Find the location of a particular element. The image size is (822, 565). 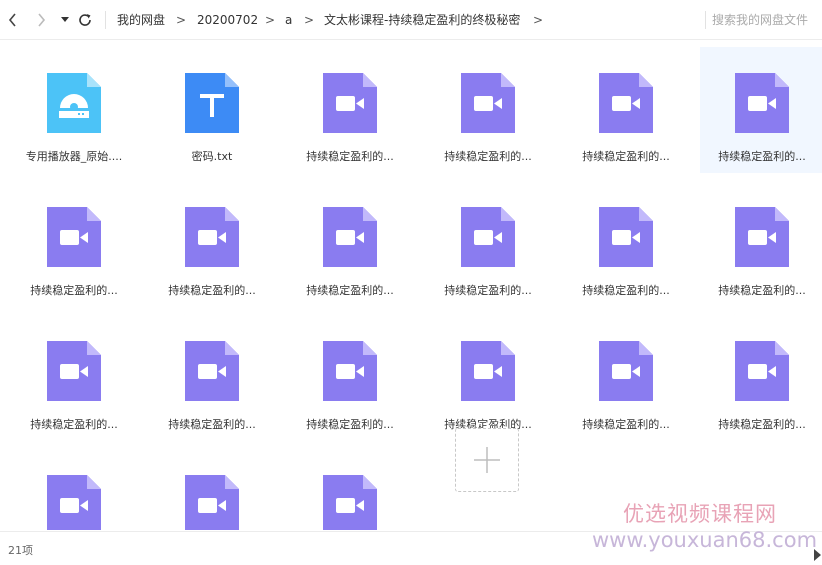

chevron-right-icon is located at coordinates (42, 20).